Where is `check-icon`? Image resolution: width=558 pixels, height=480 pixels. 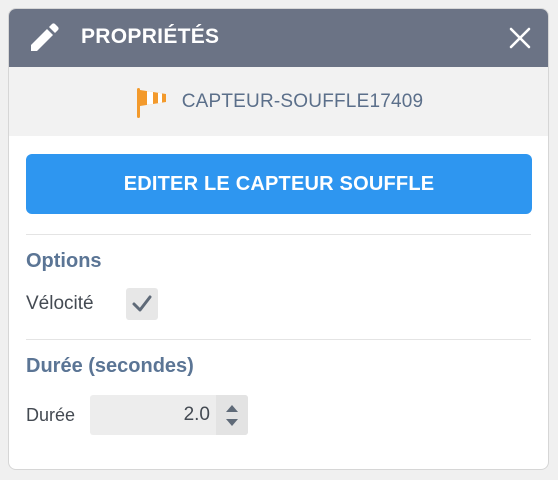 check-icon is located at coordinates (142, 303).